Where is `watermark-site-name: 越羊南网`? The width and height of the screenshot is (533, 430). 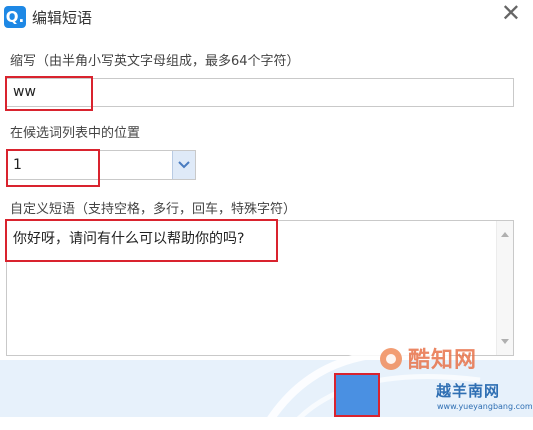
watermark-site-name: 越羊南网 is located at coordinates (468, 391).